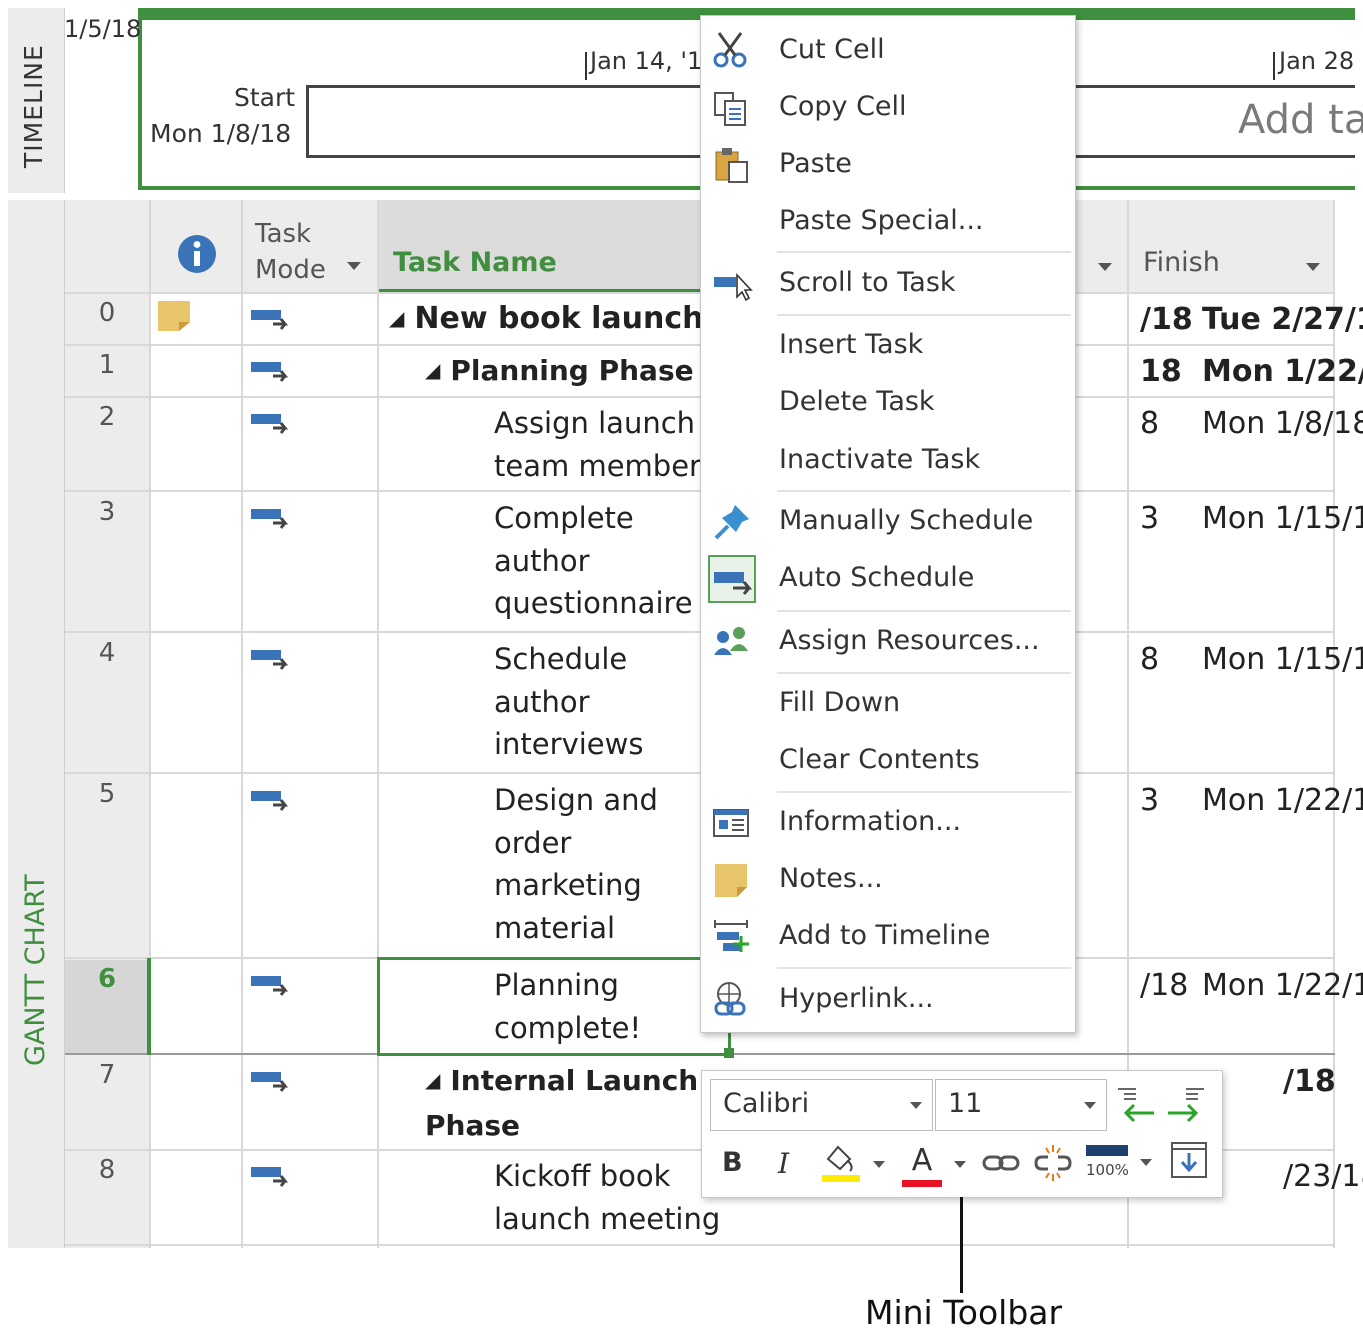 The width and height of the screenshot is (1363, 1330). Describe the element at coordinates (597, 444) in the screenshot. I see `task-name: Assign launch team member` at that location.